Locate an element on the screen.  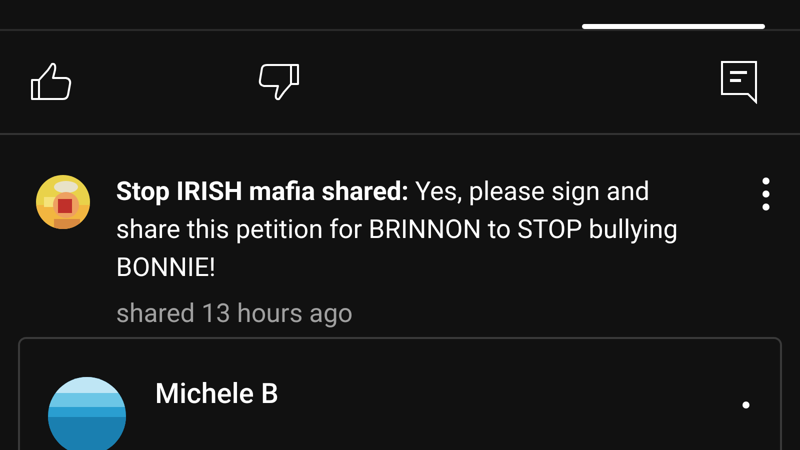
thumbs-down-icon is located at coordinates (279, 82).